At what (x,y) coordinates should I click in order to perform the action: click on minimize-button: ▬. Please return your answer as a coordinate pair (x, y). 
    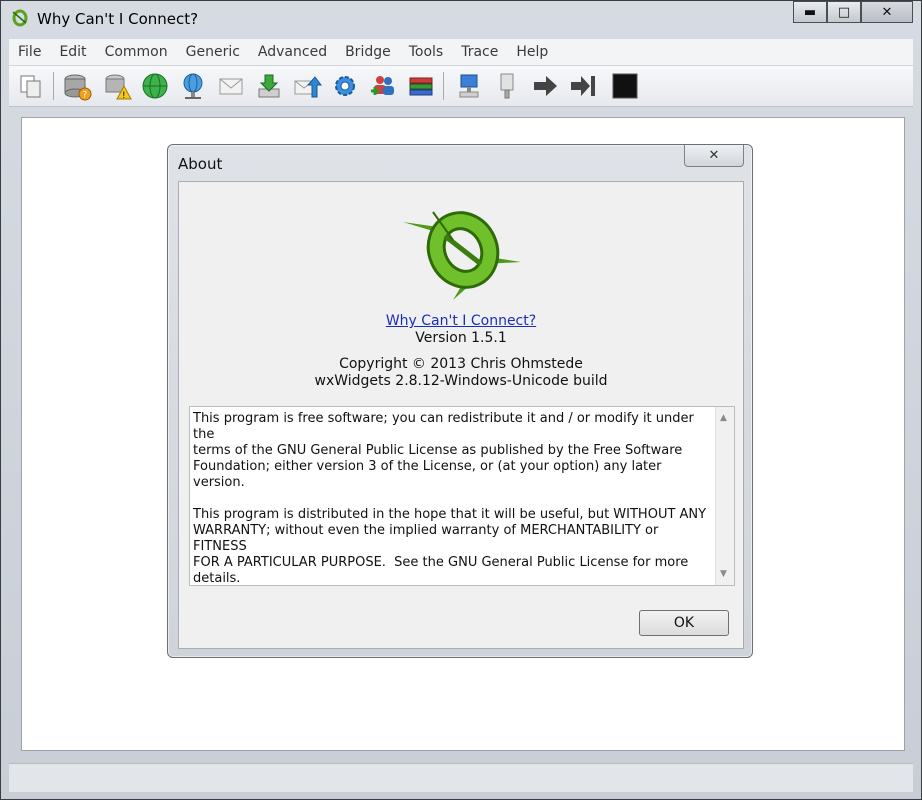
    Looking at the image, I should click on (810, 12).